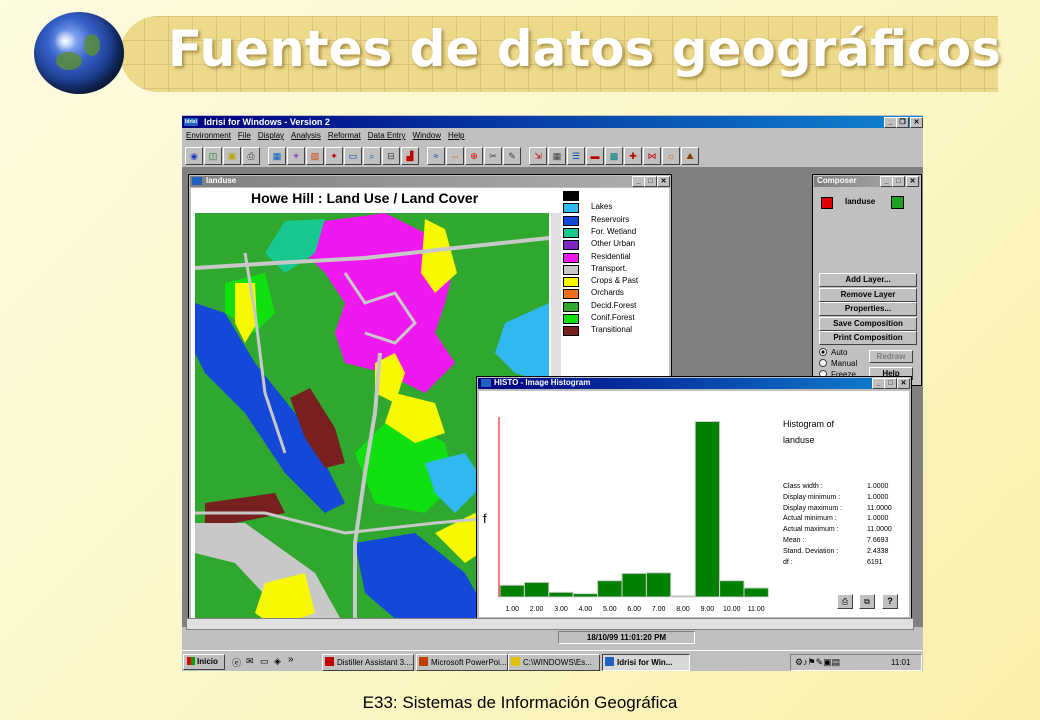 This screenshot has width=1040, height=720. What do you see at coordinates (902, 122) in the screenshot?
I see `restore-icon: ❐` at bounding box center [902, 122].